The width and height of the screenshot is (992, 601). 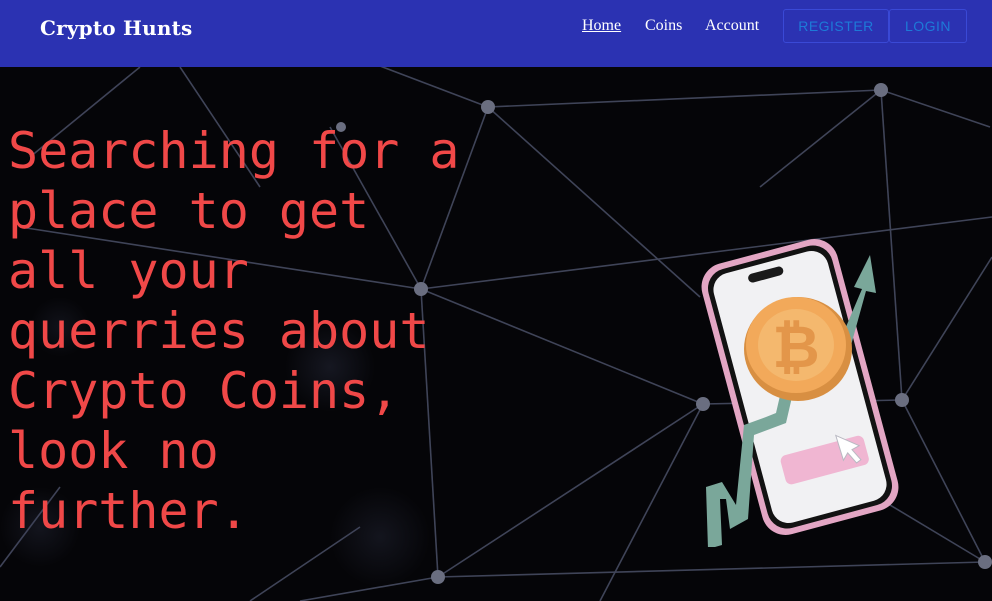 What do you see at coordinates (928, 26) in the screenshot?
I see `login-button: LOGIN` at bounding box center [928, 26].